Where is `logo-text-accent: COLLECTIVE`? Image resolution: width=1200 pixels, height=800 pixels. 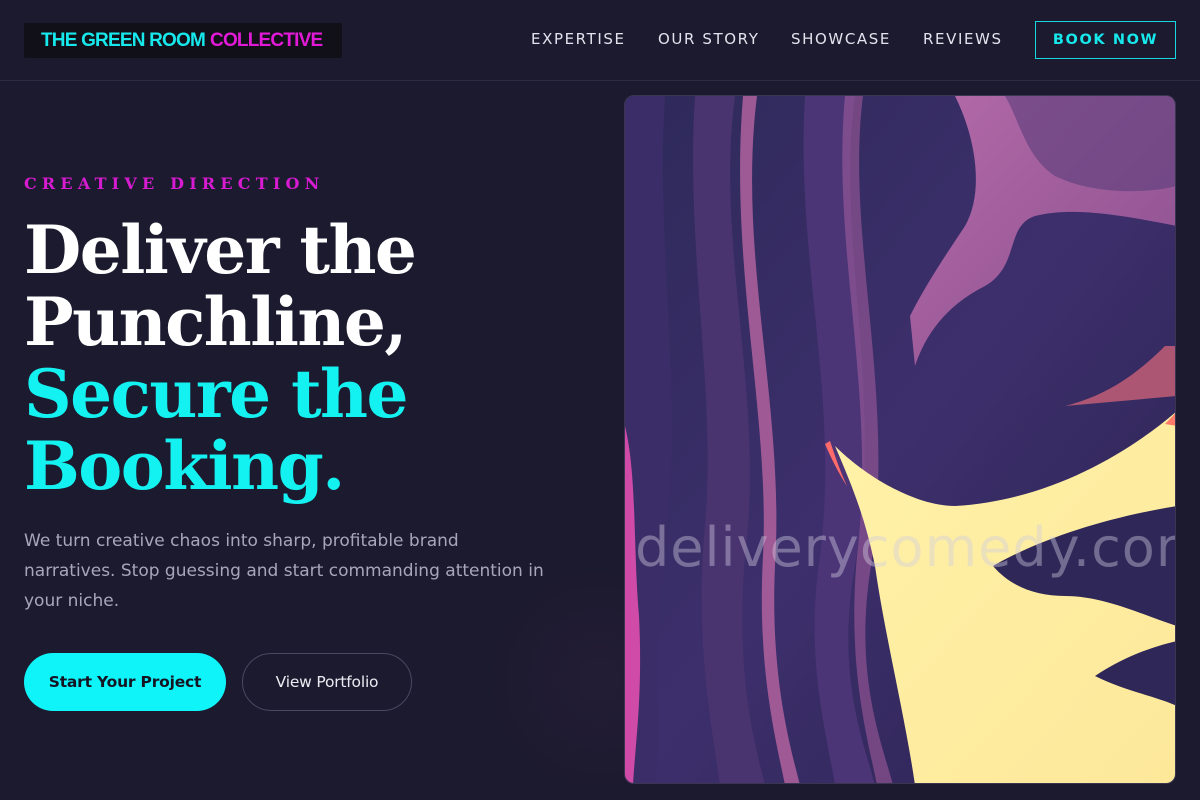 logo-text-accent: COLLECTIVE is located at coordinates (266, 40).